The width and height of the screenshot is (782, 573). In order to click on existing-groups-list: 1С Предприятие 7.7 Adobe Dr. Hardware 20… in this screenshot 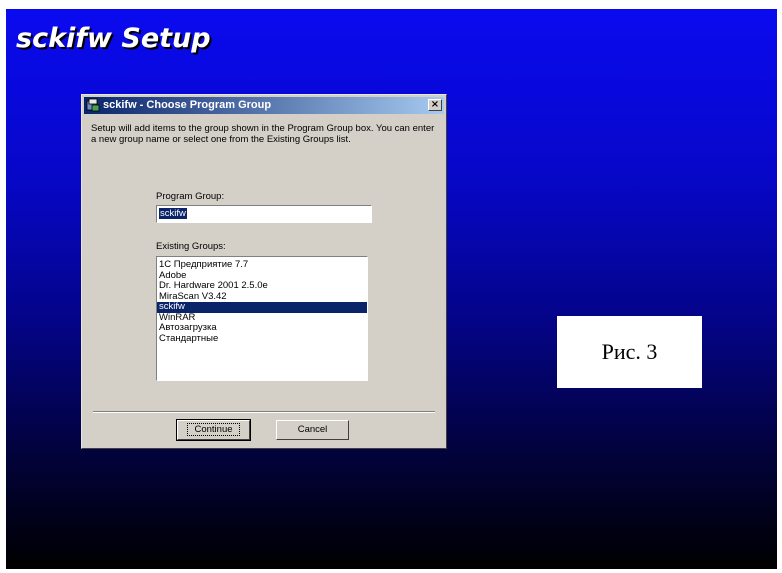, I will do `click(262, 318)`.